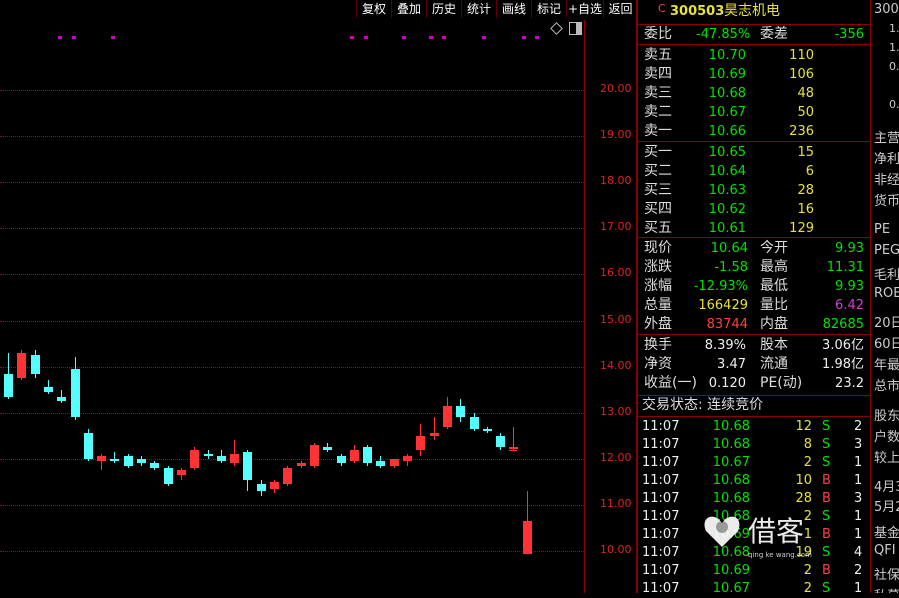 The image size is (899, 598). Describe the element at coordinates (731, 462) in the screenshot. I see `tick-price: 10.67` at that location.